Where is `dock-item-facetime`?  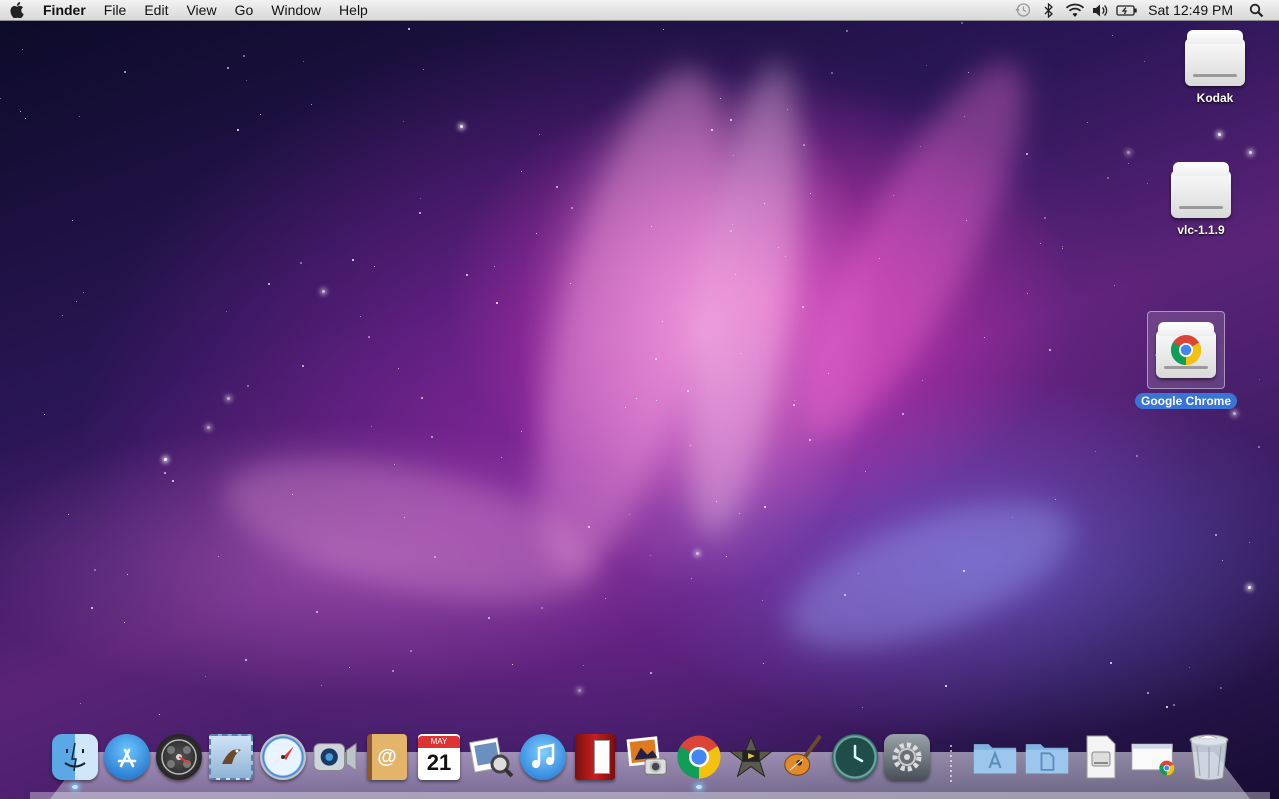 dock-item-facetime is located at coordinates (335, 757).